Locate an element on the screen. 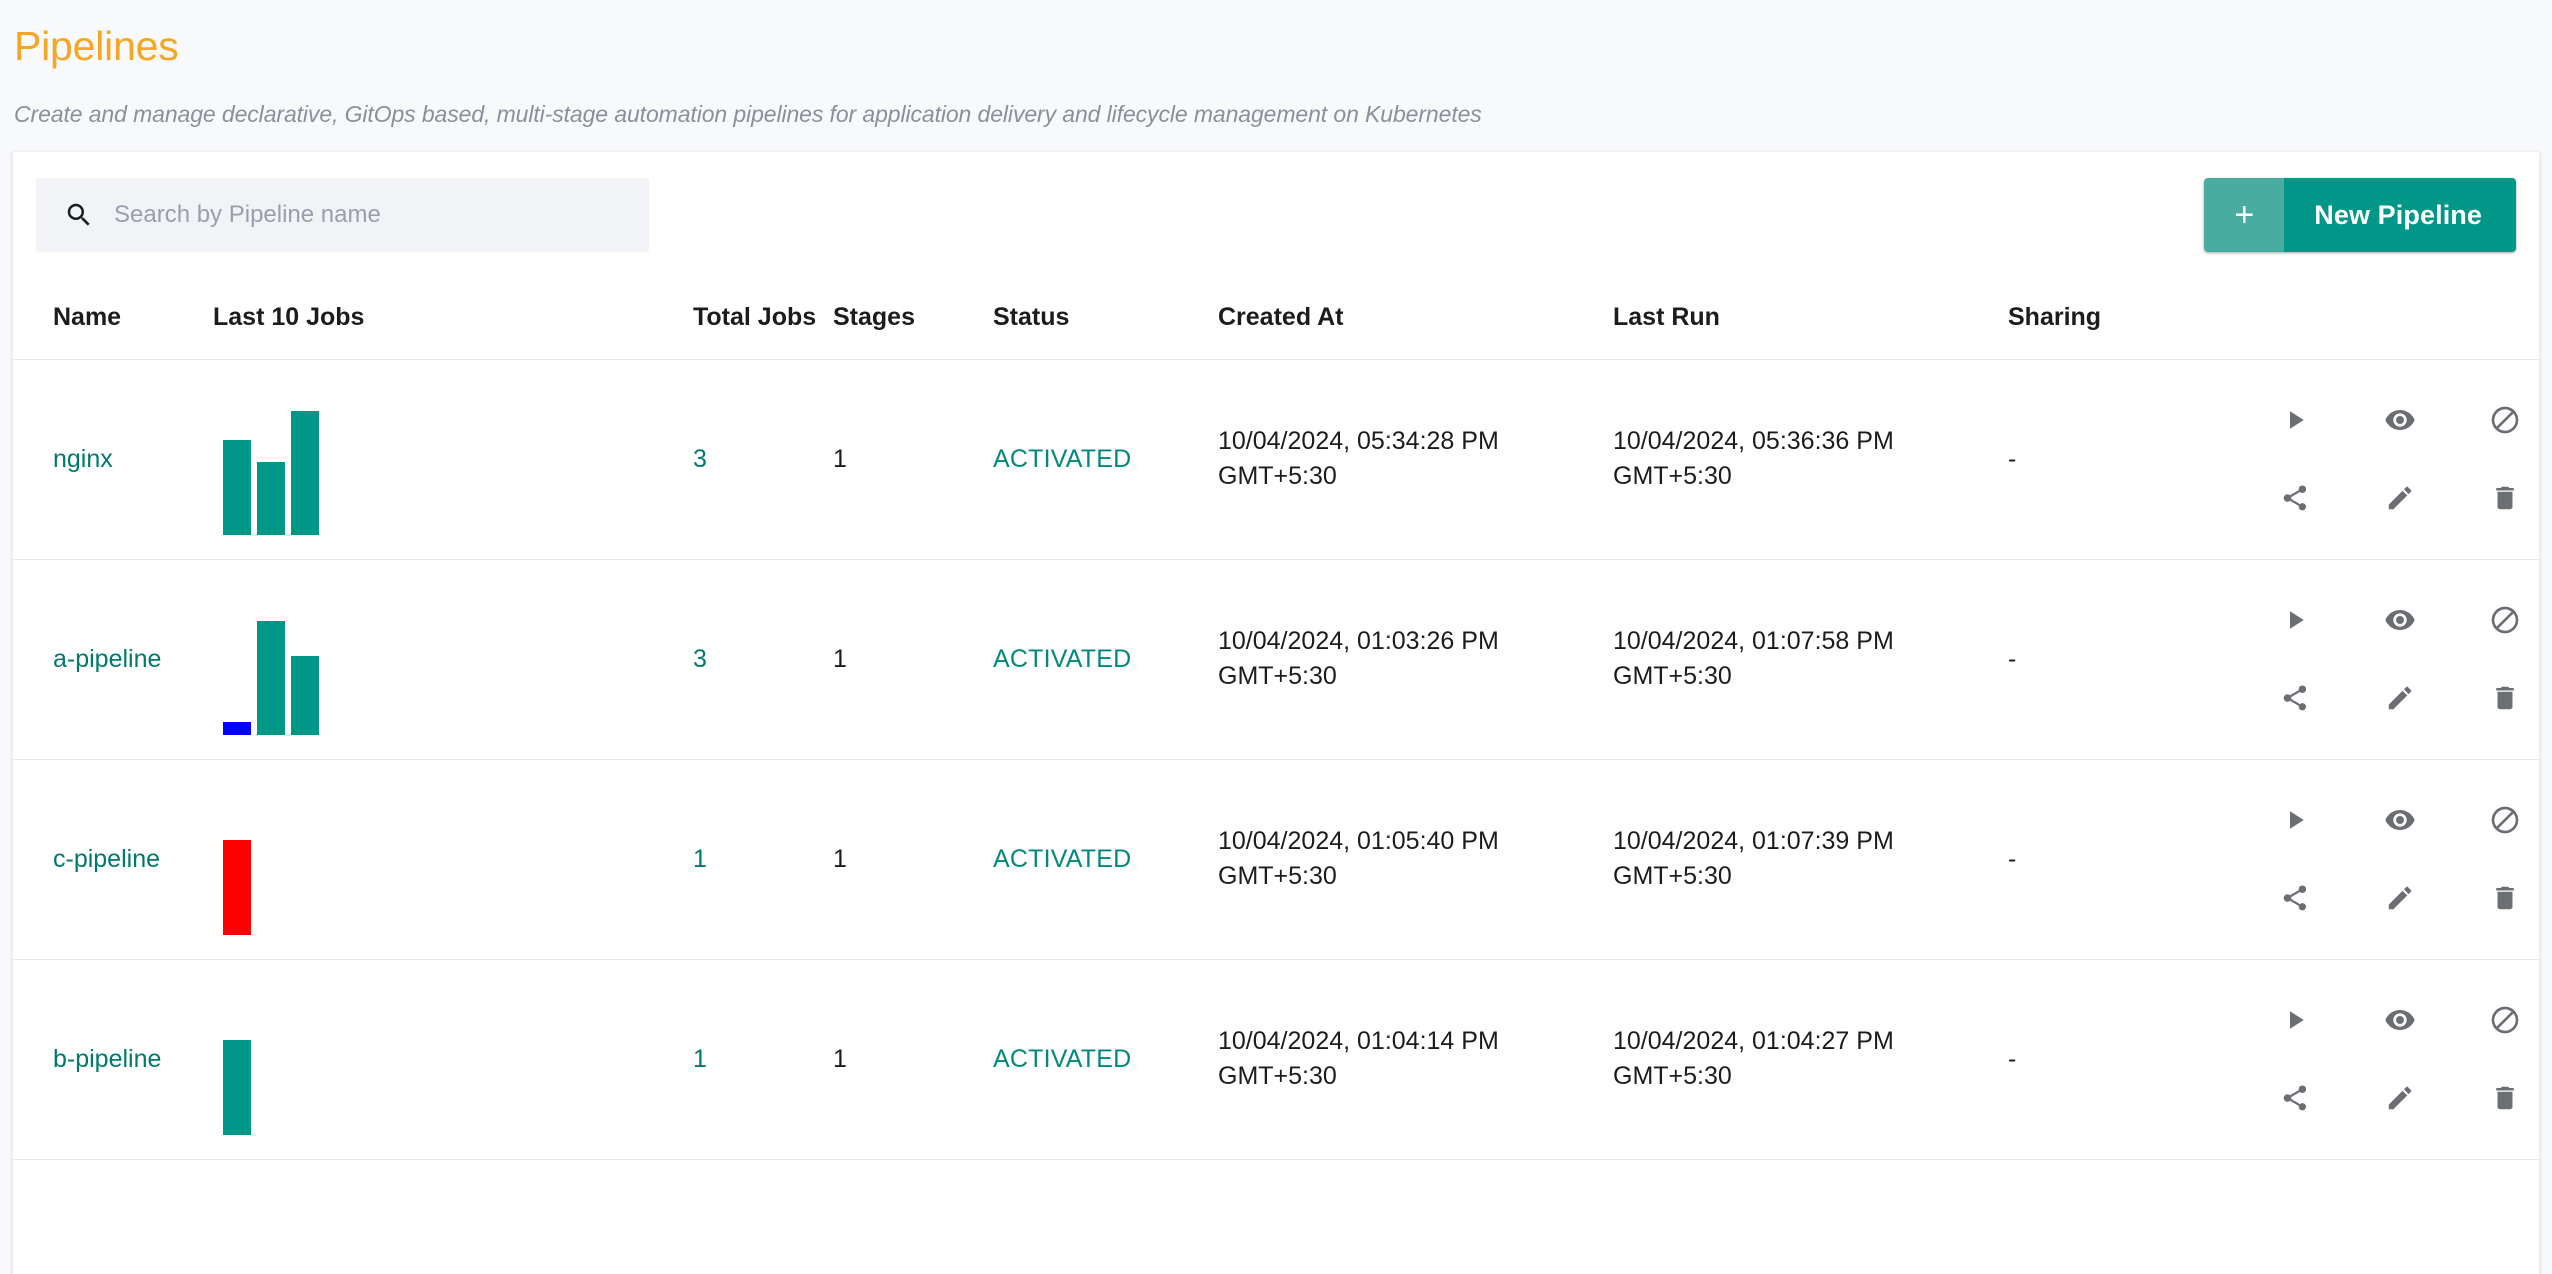 The image size is (2552, 1274). pipeline-name-cell: nginx is located at coordinates (113, 459).